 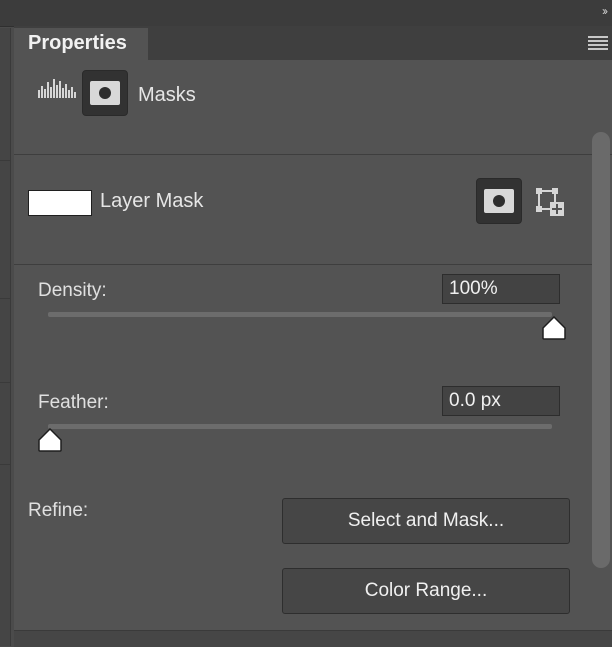 What do you see at coordinates (313, 638) in the screenshot?
I see `bottom-toolbar` at bounding box center [313, 638].